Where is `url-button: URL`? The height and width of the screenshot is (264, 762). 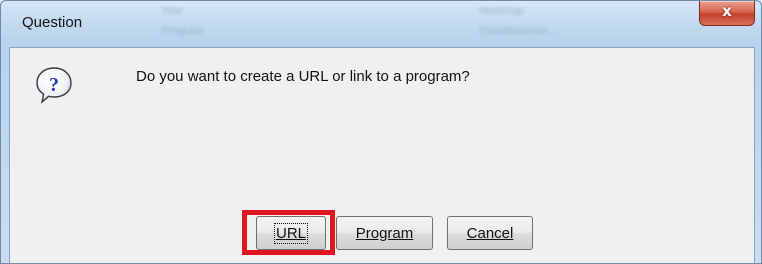 url-button: URL is located at coordinates (291, 233).